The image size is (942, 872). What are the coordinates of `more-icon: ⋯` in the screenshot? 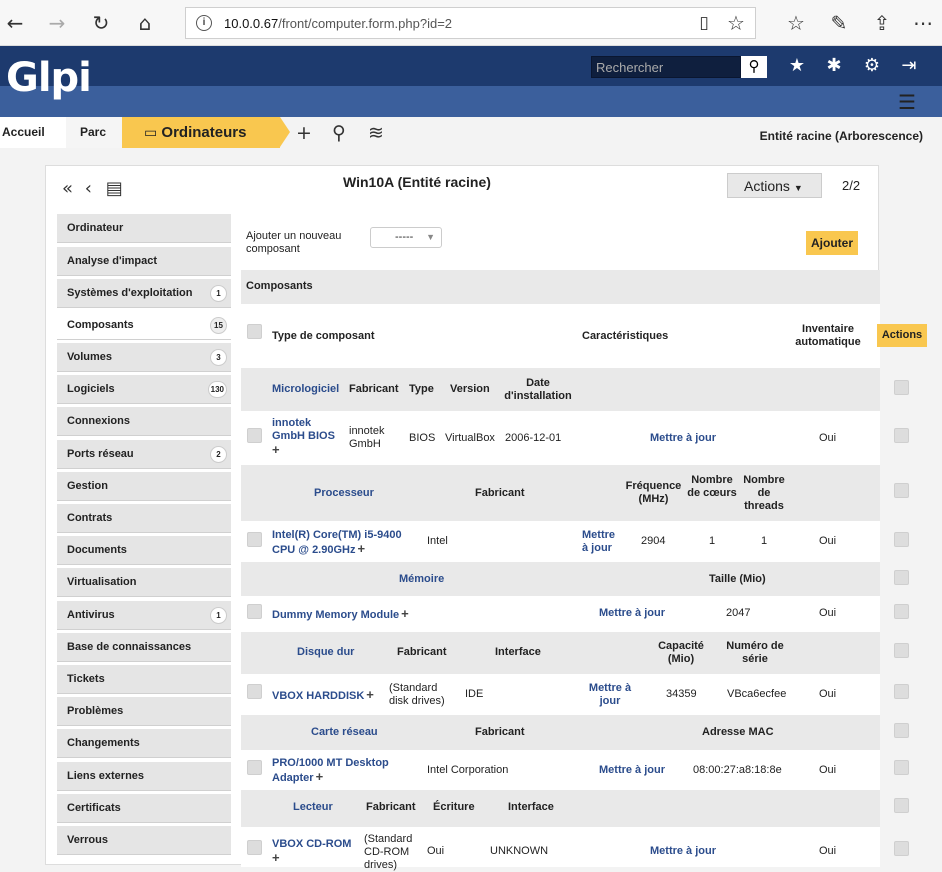 It's located at (923, 23).